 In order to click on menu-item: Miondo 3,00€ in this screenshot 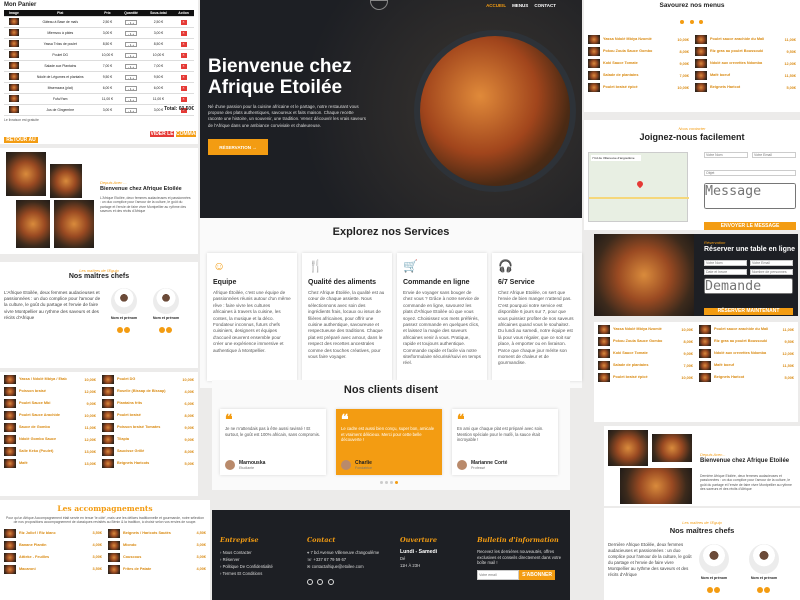, I will do `click(157, 545)`.